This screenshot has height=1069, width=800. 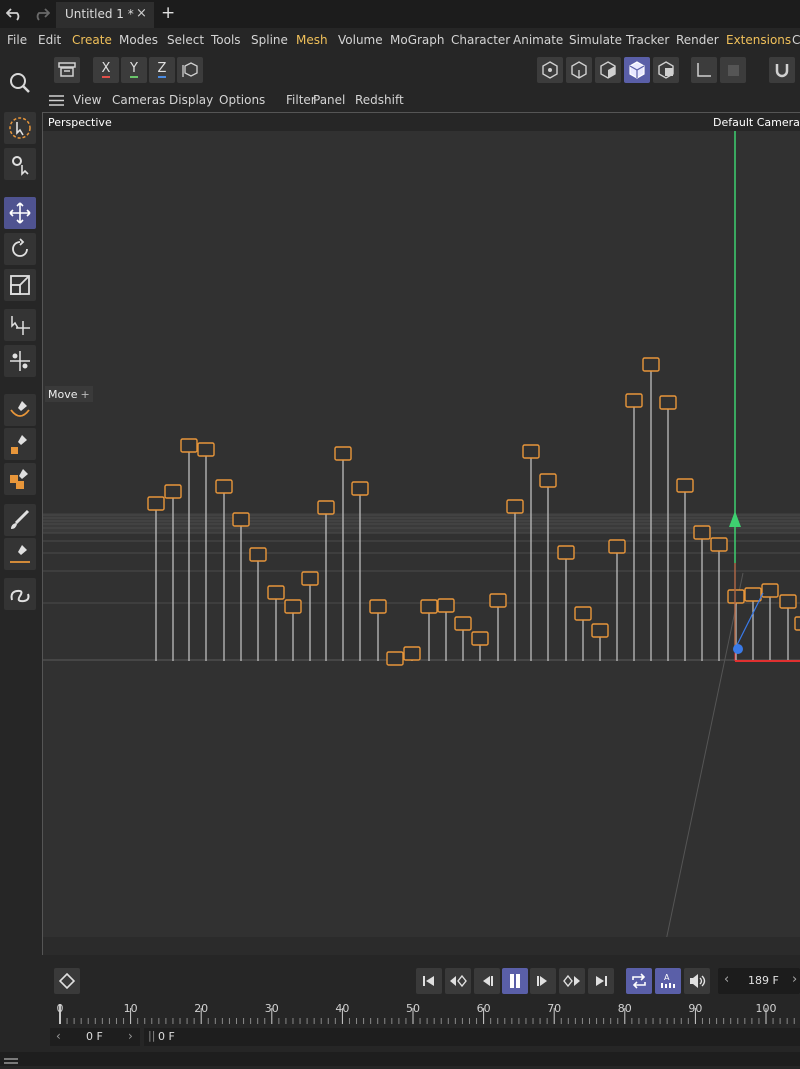 I want to click on archive-icon, so click(x=67, y=69).